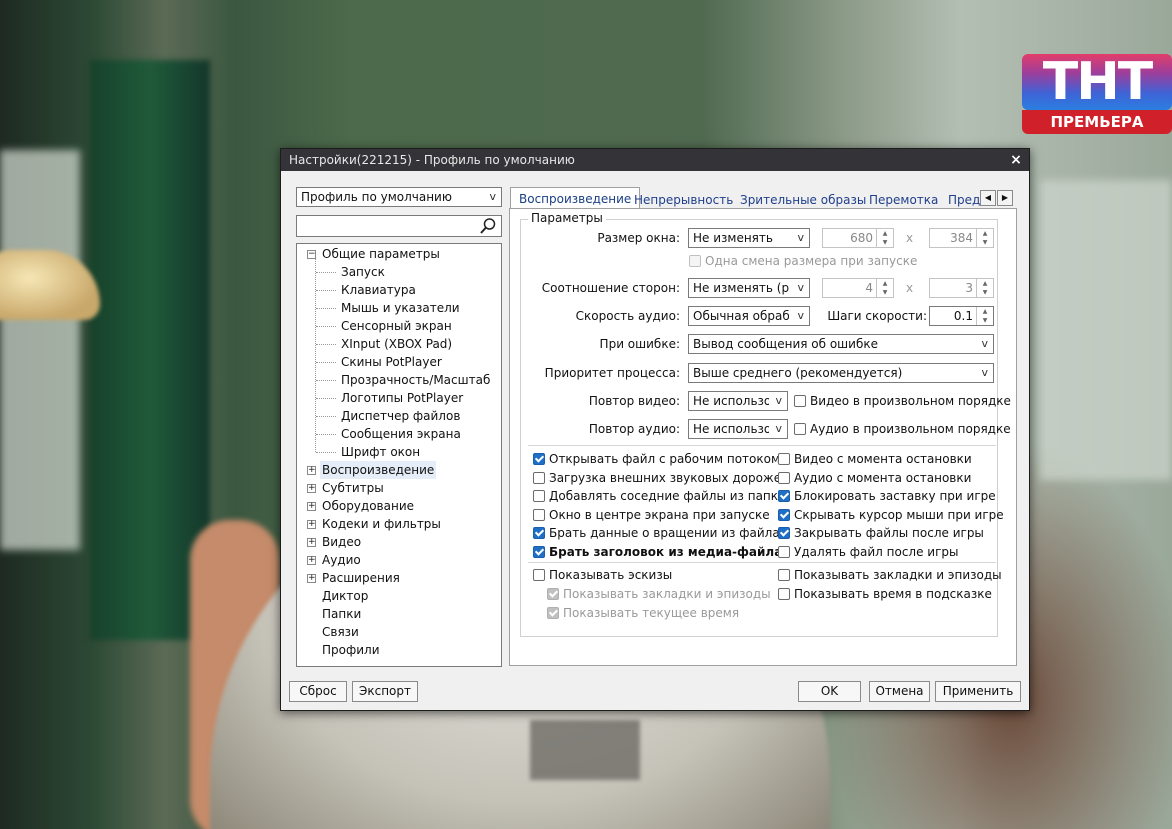  Describe the element at coordinates (749, 316) in the screenshot. I see `audio-speed-select: Обычная обрабс v` at that location.